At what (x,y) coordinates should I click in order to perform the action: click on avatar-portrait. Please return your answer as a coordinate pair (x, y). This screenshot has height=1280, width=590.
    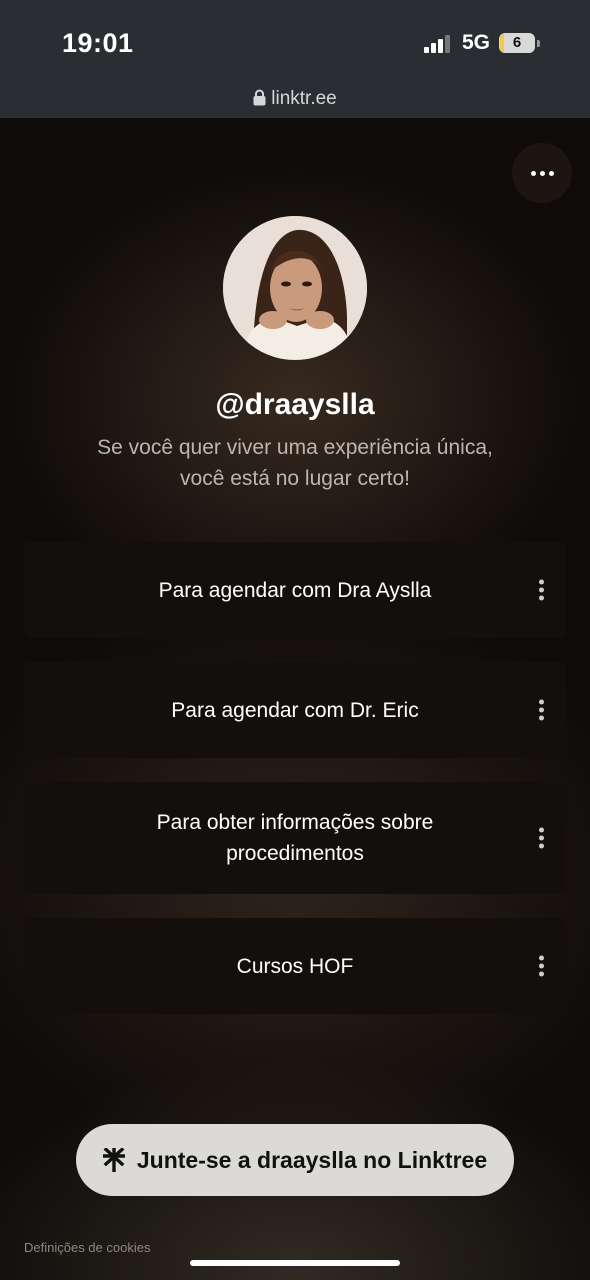
    Looking at the image, I should click on (295, 288).